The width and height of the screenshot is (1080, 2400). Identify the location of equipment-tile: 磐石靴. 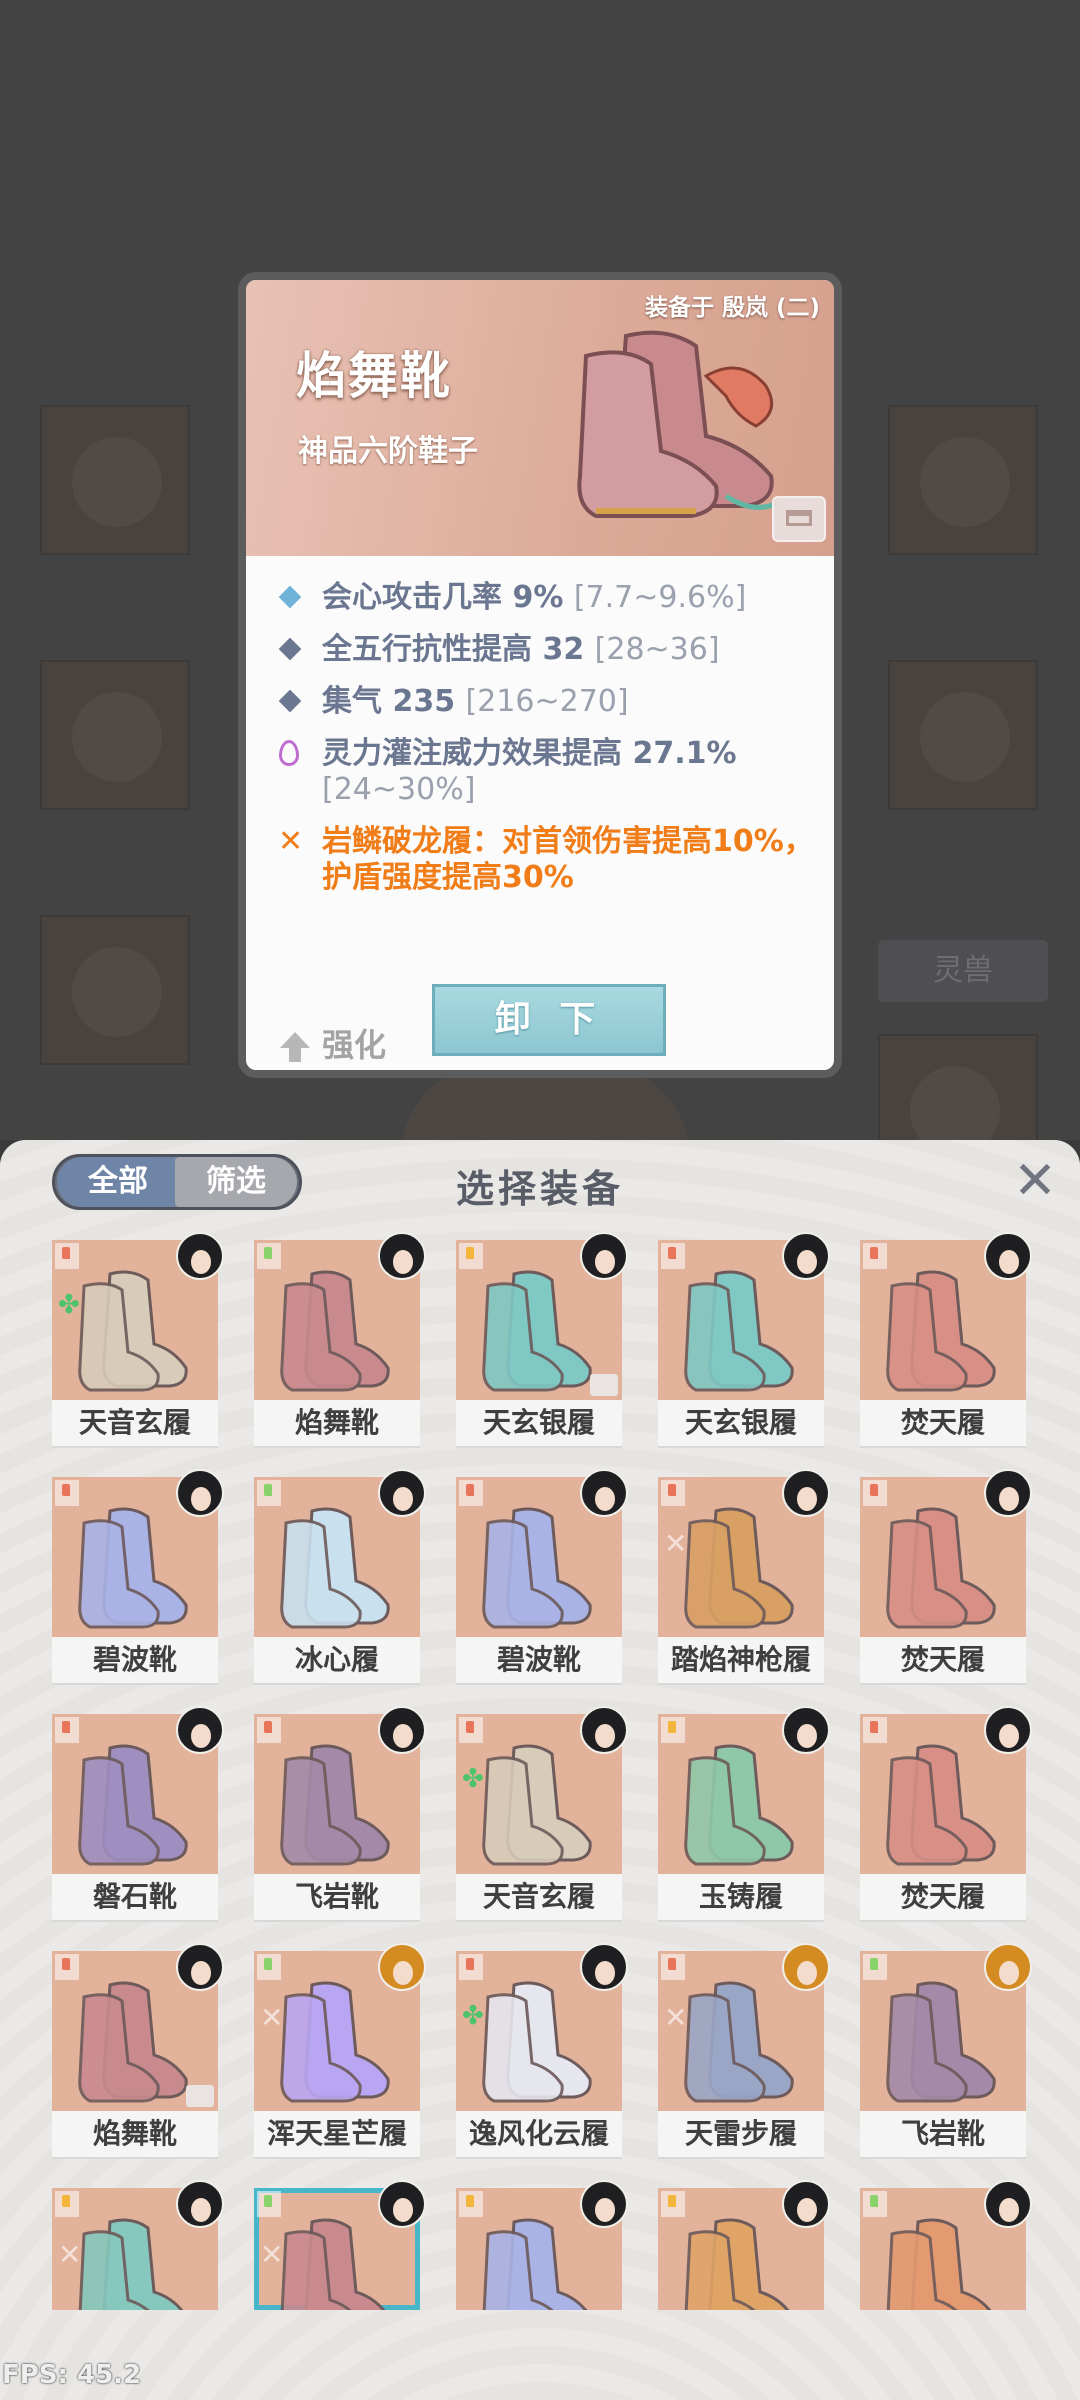
(138, 1814).